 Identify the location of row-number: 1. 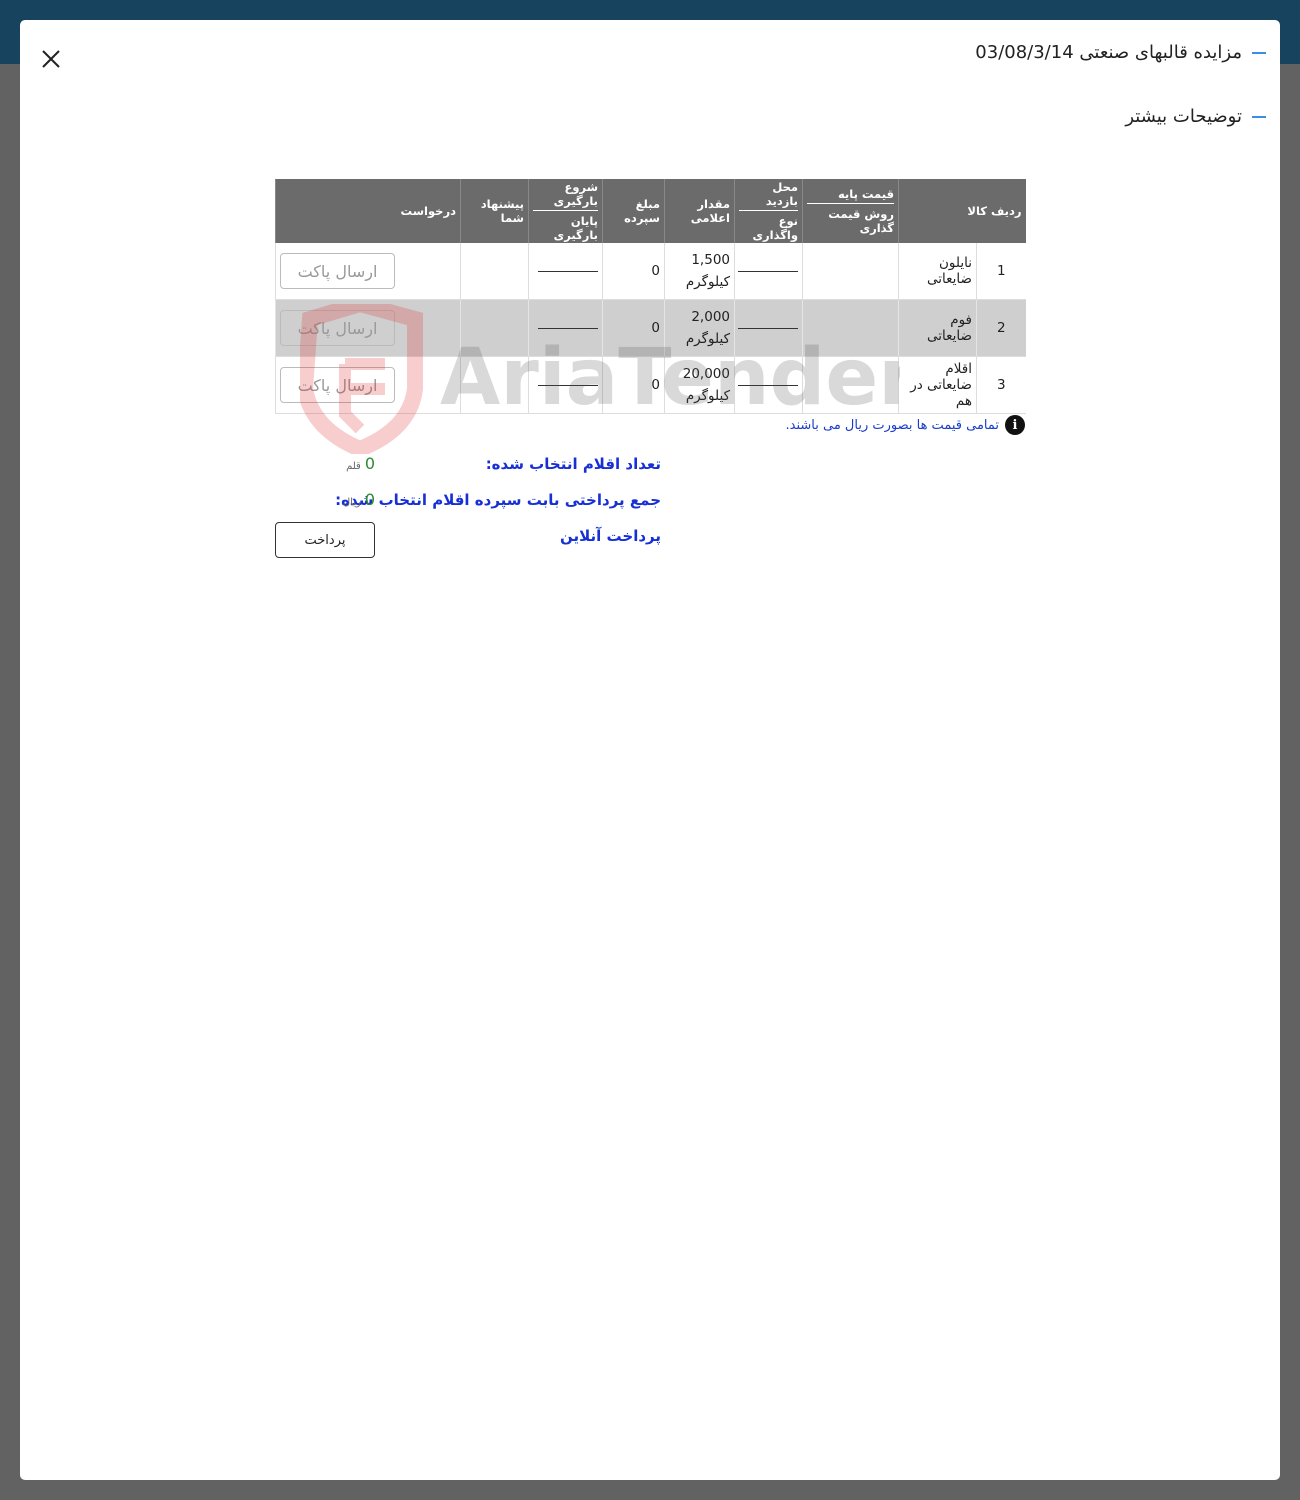
(1001, 271).